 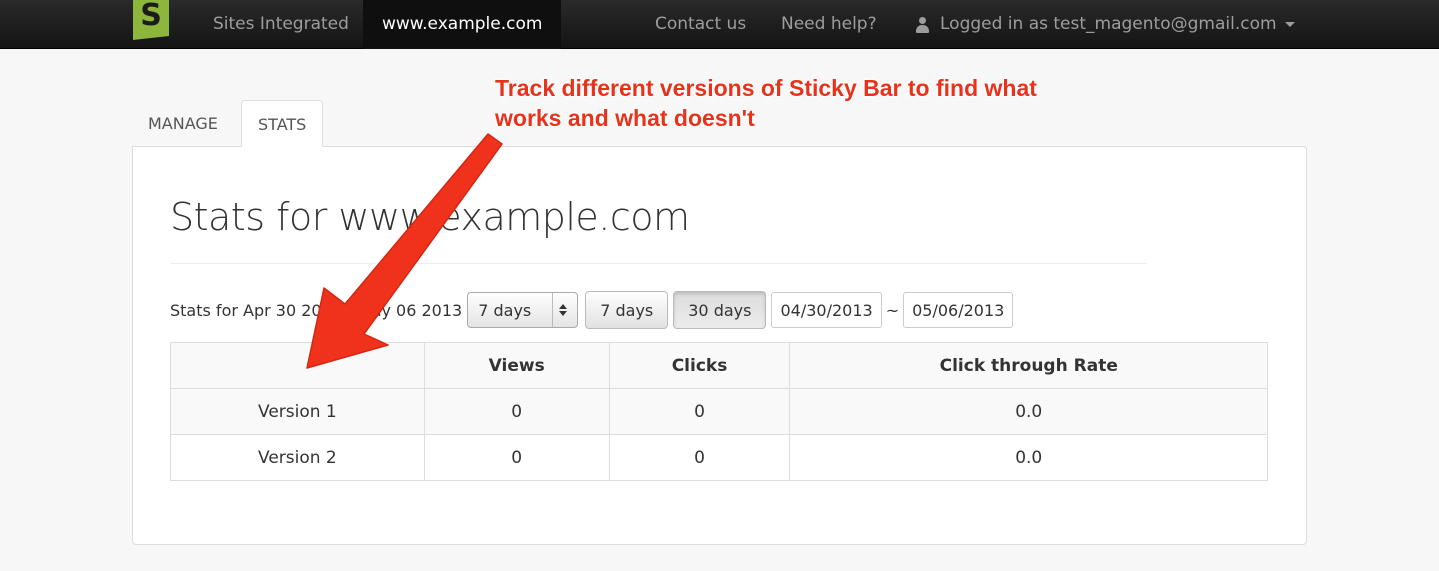 What do you see at coordinates (625, 118) in the screenshot?
I see `annotation-line-2: works and what doesn't` at bounding box center [625, 118].